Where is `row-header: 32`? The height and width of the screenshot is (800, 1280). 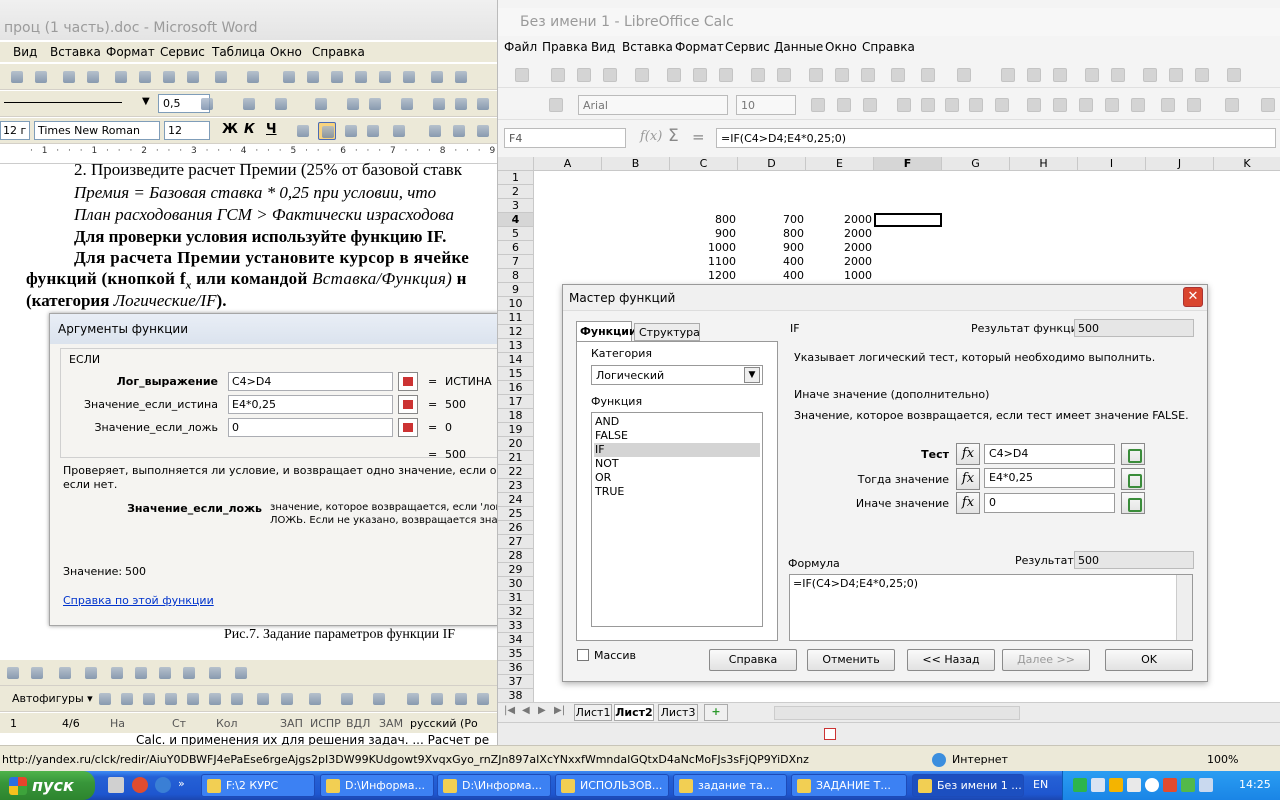
row-header: 32 is located at coordinates (516, 612).